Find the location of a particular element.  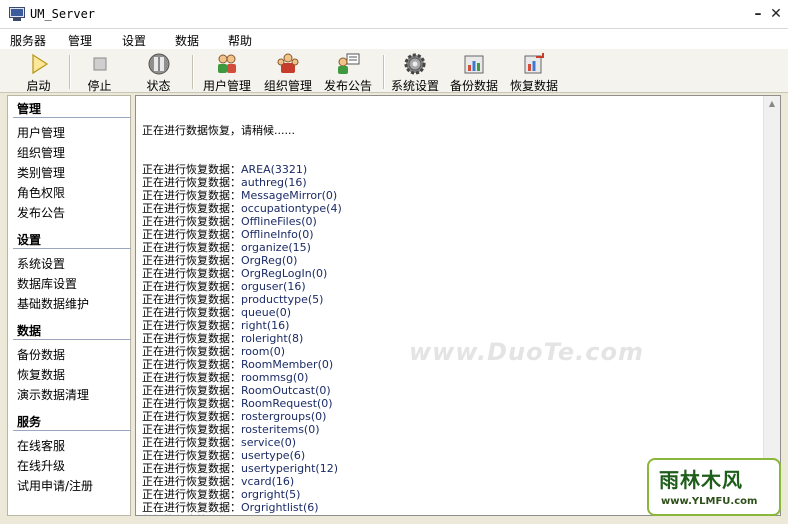

menu-server: 服务器 is located at coordinates (28, 40).